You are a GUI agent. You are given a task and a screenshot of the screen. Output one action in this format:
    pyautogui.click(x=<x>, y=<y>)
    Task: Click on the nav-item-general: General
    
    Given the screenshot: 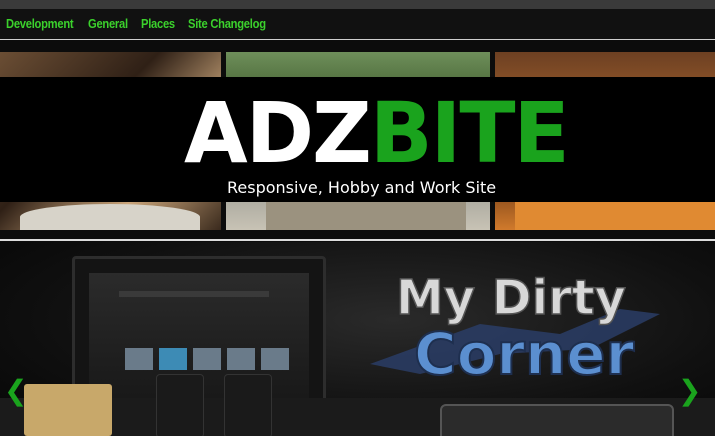 What is the action you would take?
    pyautogui.click(x=108, y=23)
    